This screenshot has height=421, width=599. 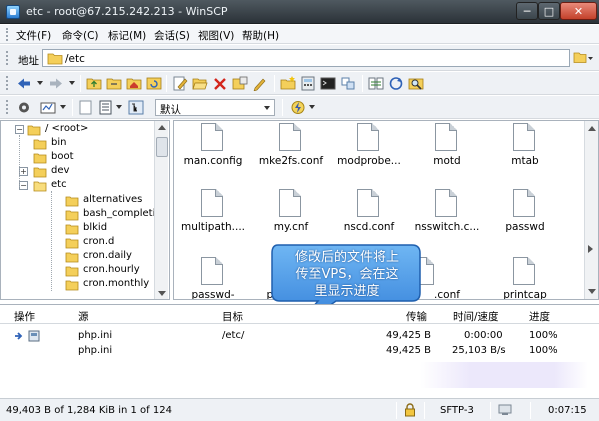 What do you see at coordinates (527, 11) in the screenshot?
I see `minimize-button: ─` at bounding box center [527, 11].